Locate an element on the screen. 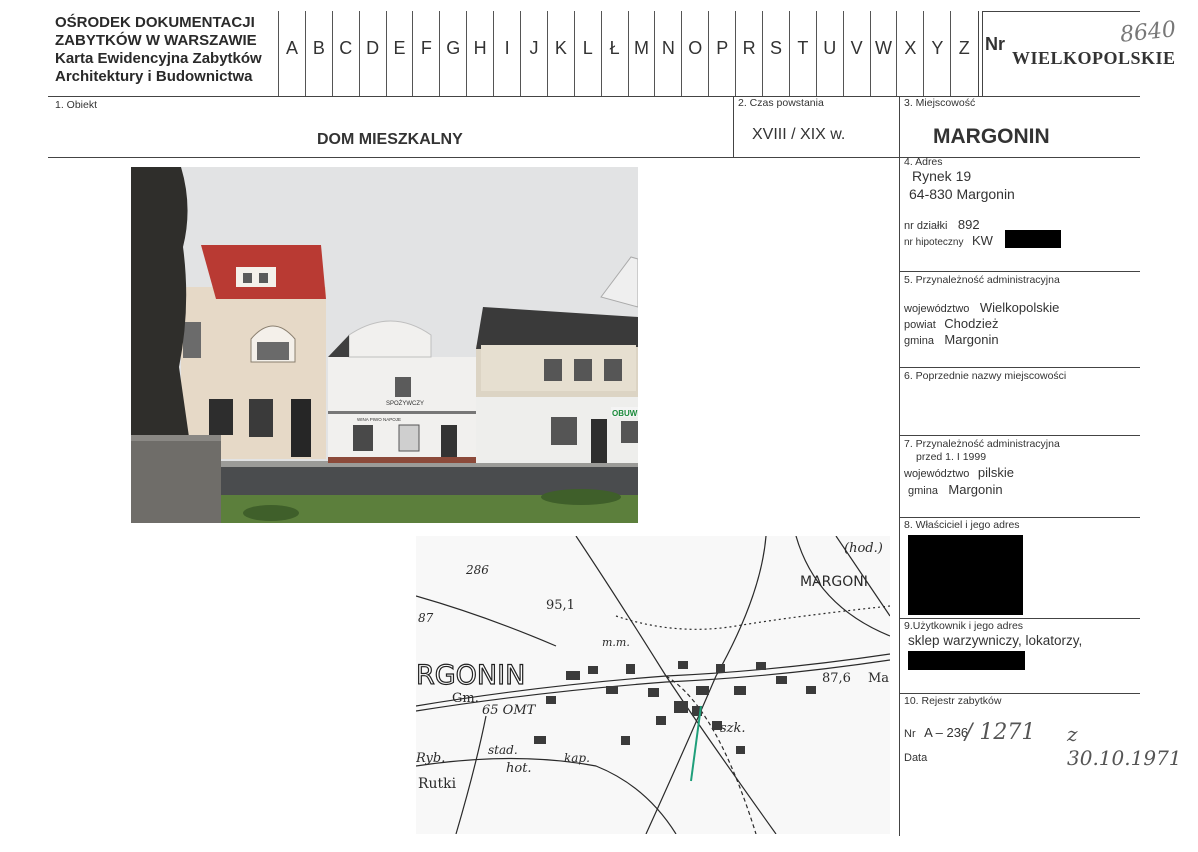 The image size is (1198, 852). index-letter: L is located at coordinates (587, 54).